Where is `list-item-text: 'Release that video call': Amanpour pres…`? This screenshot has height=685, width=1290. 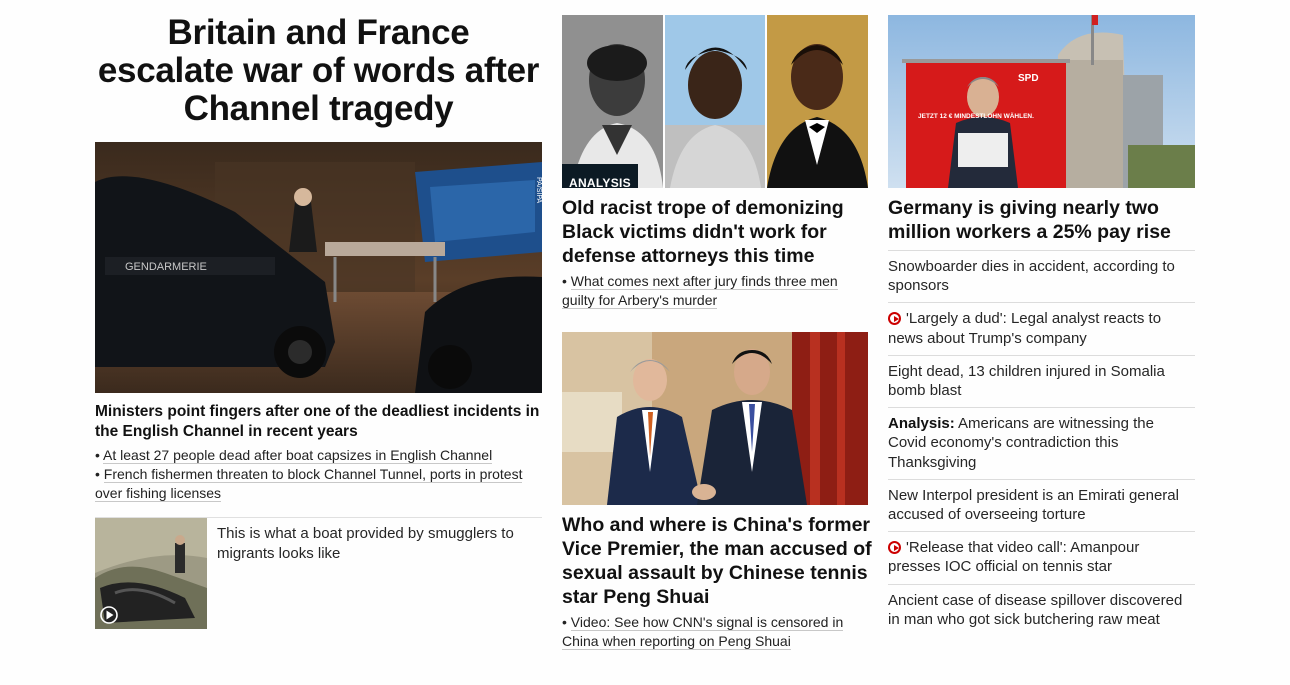
list-item-text: 'Release that video call': Amanpour pres… is located at coordinates (1014, 557).